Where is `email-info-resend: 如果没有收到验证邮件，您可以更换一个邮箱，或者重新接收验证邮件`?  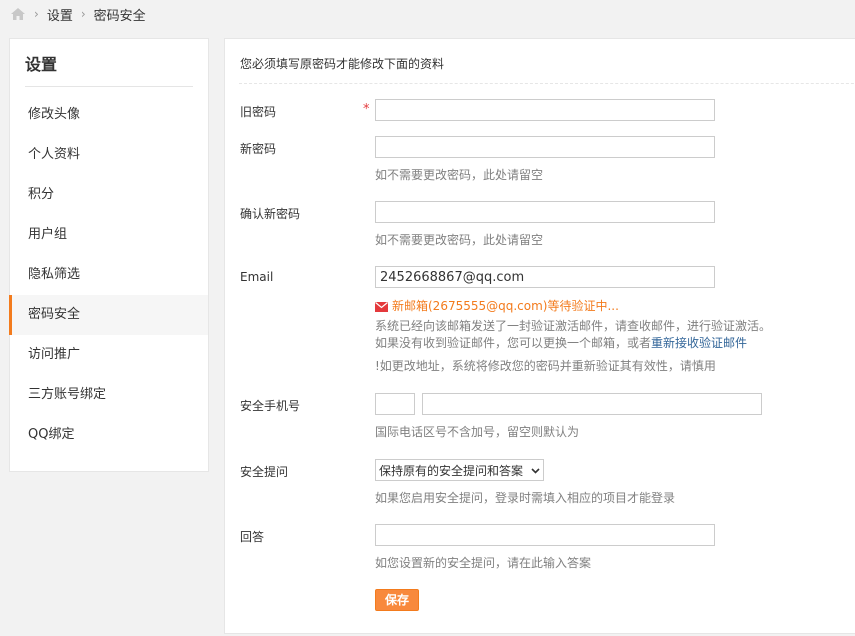
email-info-resend: 如果没有收到验证邮件，您可以更换一个邮箱，或者重新接收验证邮件 is located at coordinates (561, 342).